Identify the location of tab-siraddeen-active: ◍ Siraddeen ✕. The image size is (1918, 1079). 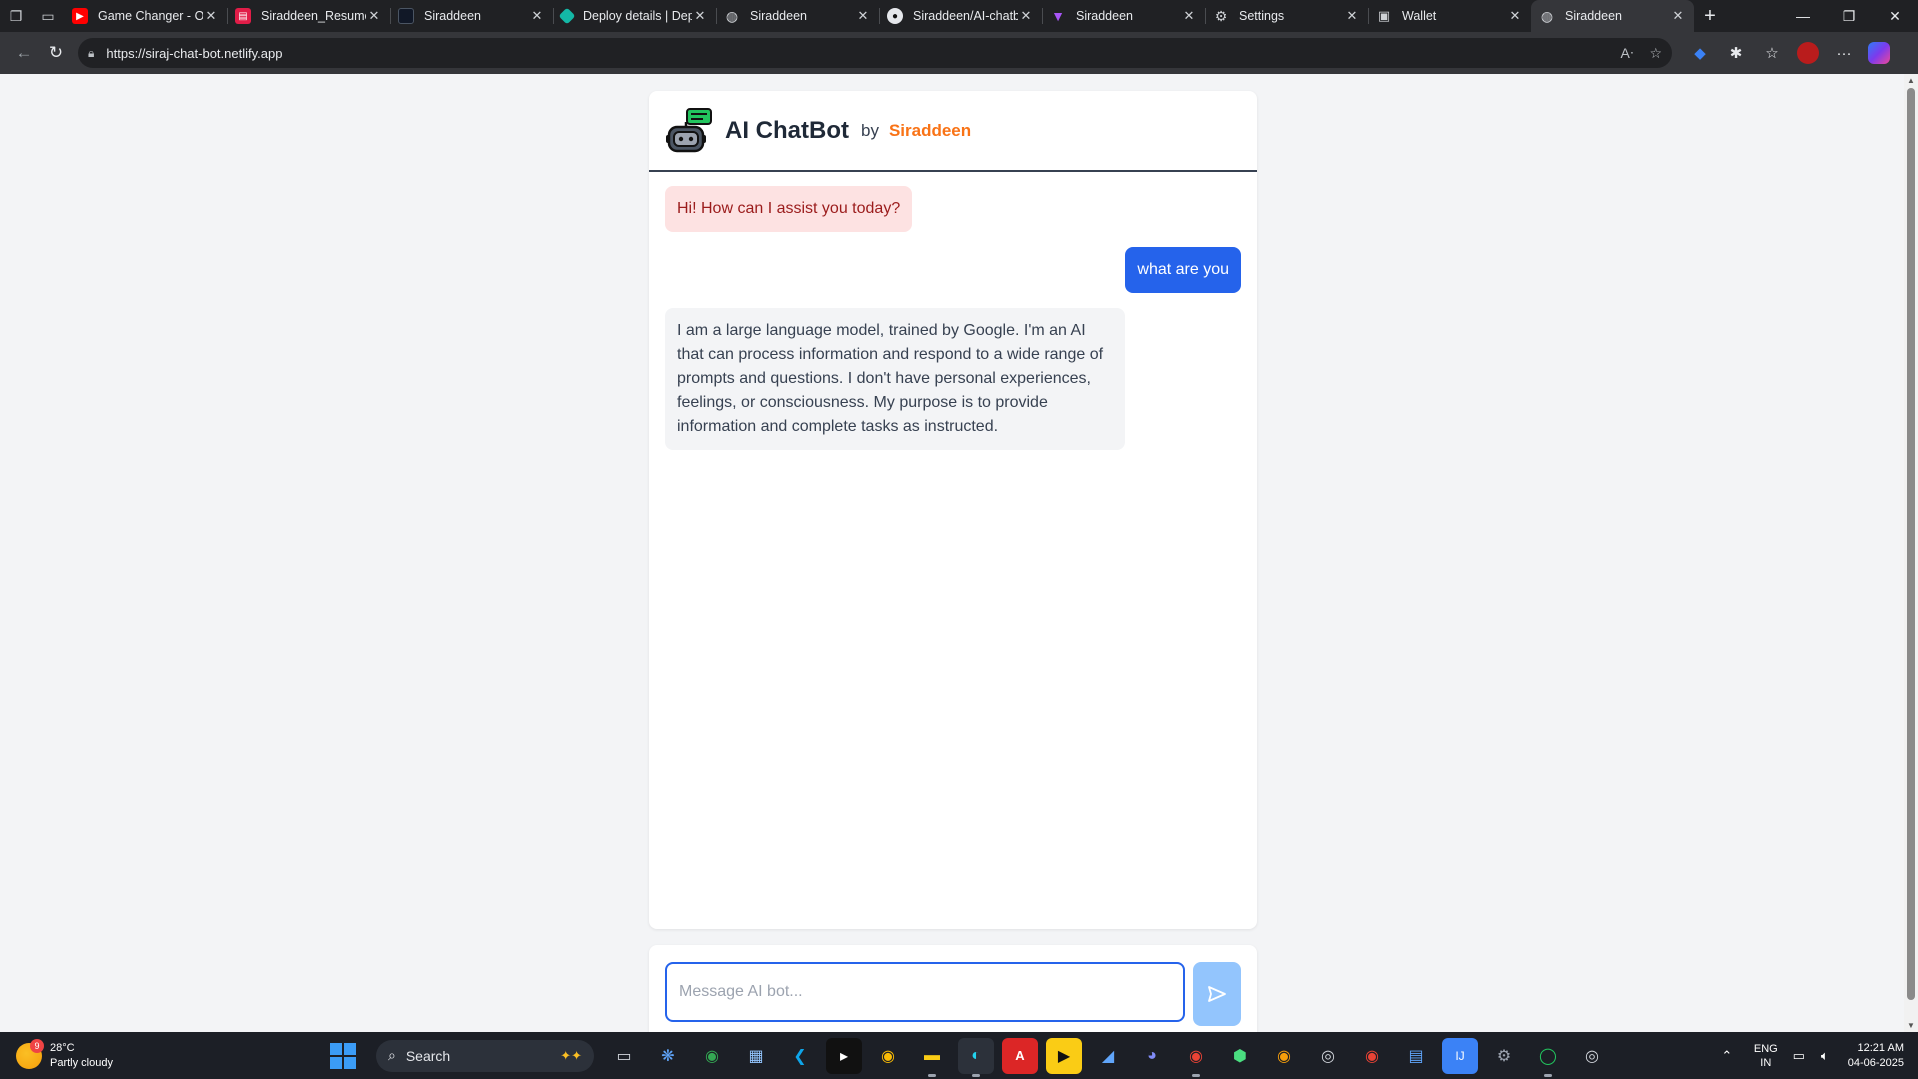
(1612, 16).